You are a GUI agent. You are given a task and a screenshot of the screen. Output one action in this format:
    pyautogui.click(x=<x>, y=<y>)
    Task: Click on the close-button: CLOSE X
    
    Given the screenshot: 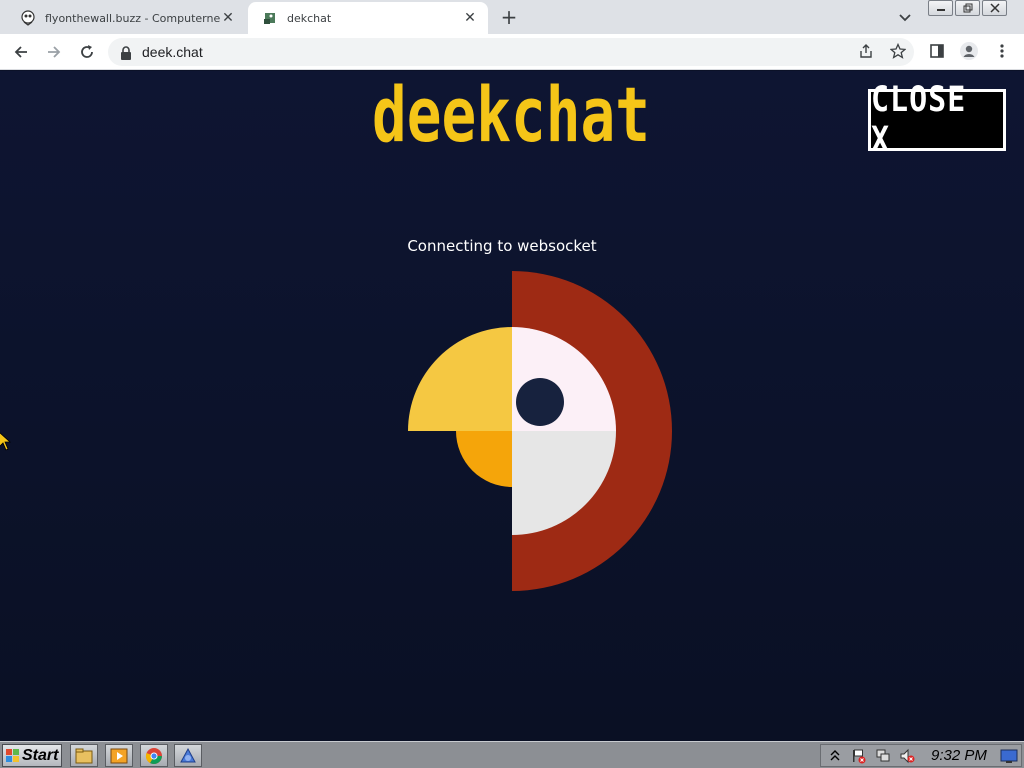 What is the action you would take?
    pyautogui.click(x=937, y=120)
    